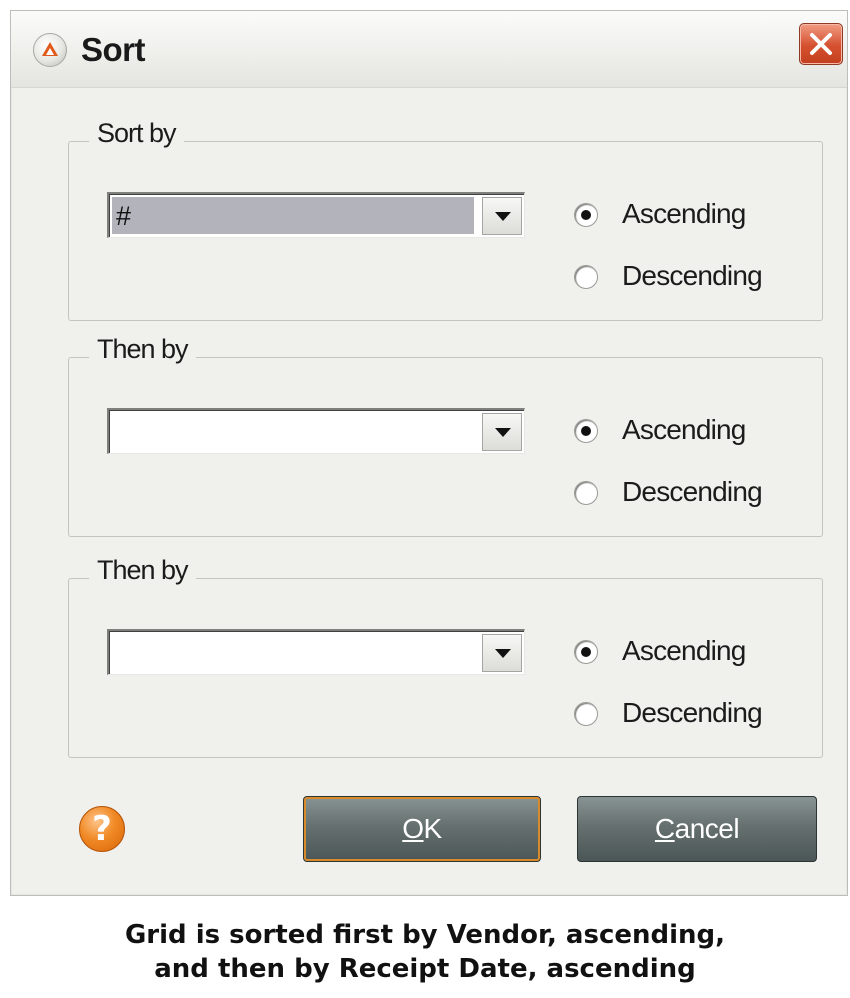 The image size is (850, 998). What do you see at coordinates (142, 570) in the screenshot?
I see `then-by-label-2: Then by` at bounding box center [142, 570].